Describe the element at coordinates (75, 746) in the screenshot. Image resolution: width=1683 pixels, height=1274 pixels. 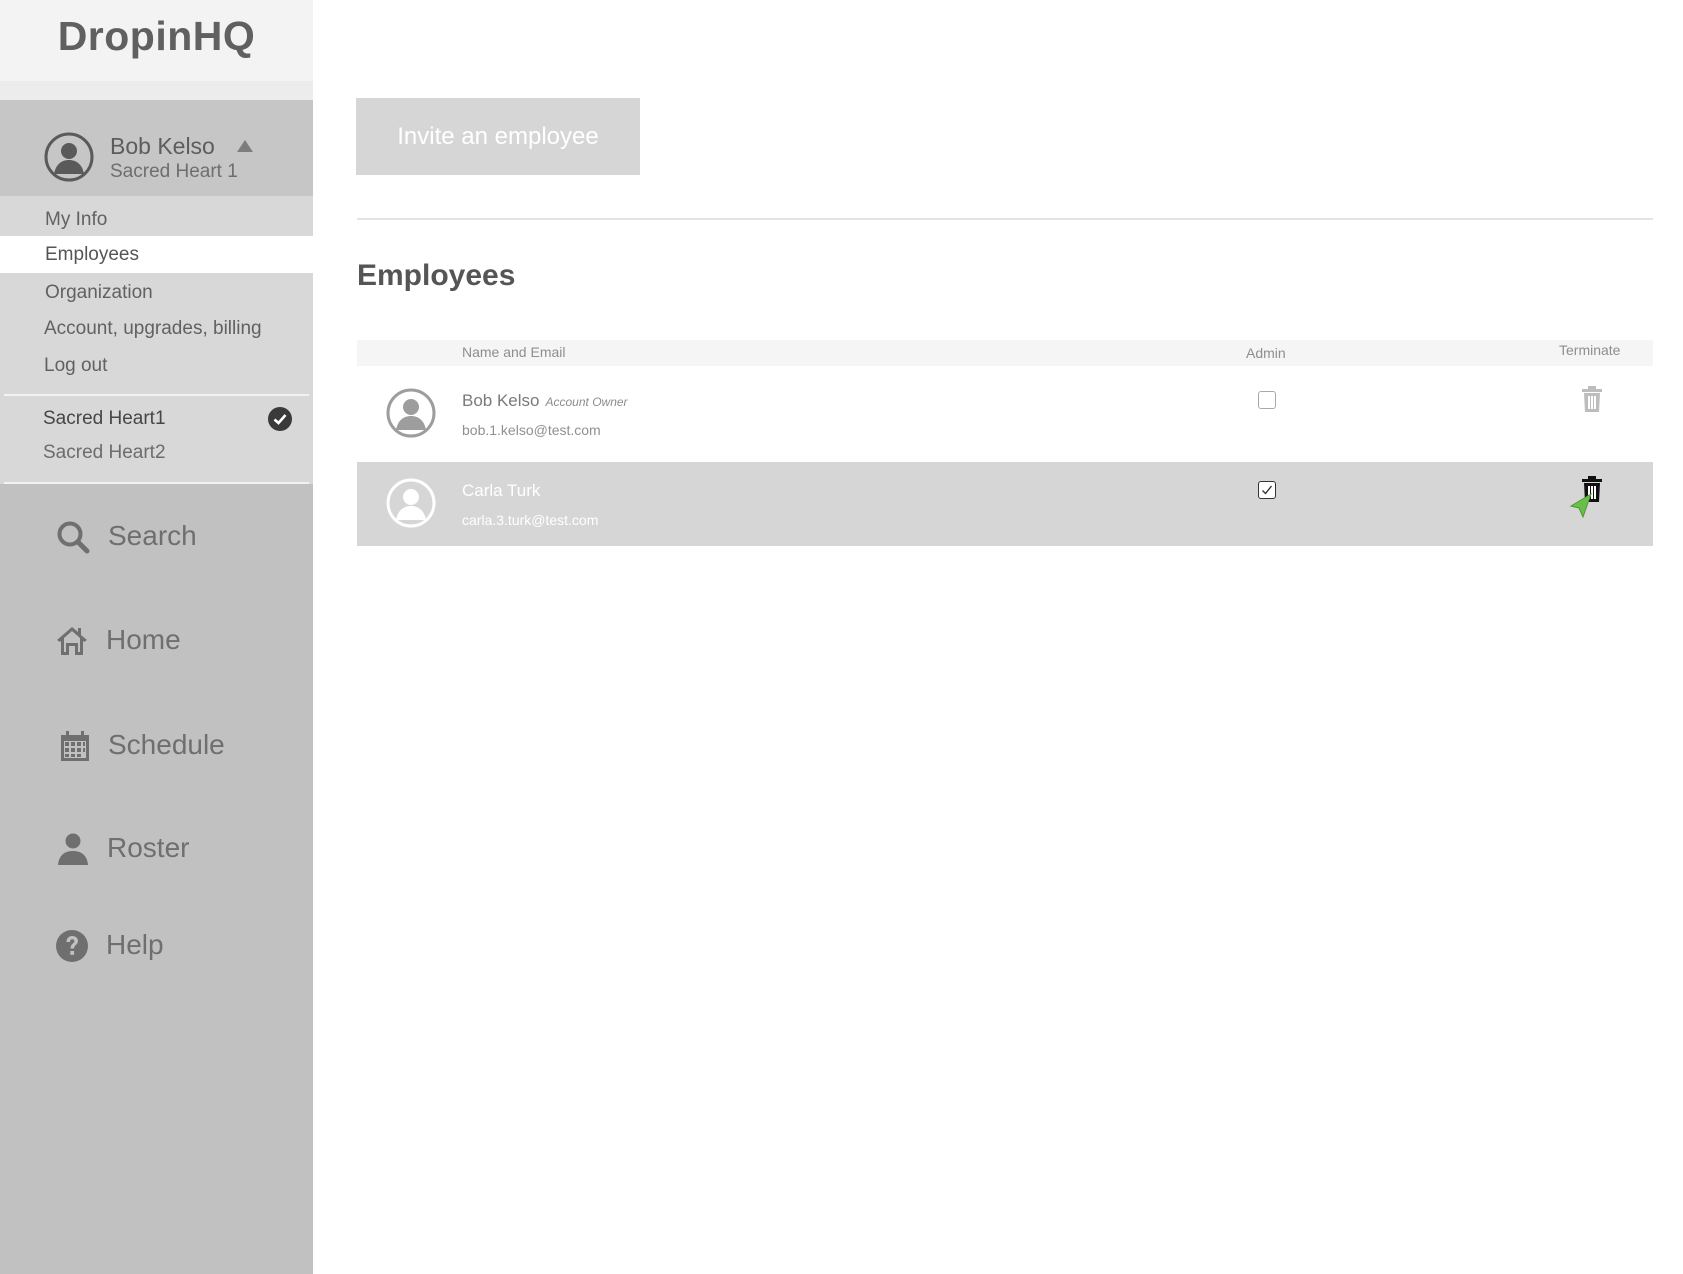
I see `calendar-icon` at that location.